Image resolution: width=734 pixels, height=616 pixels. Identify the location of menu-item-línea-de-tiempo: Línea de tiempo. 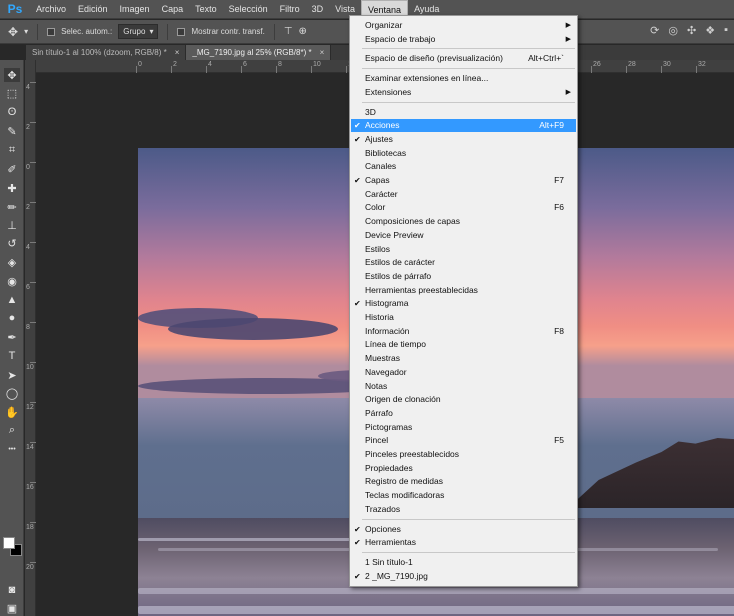
(463, 344).